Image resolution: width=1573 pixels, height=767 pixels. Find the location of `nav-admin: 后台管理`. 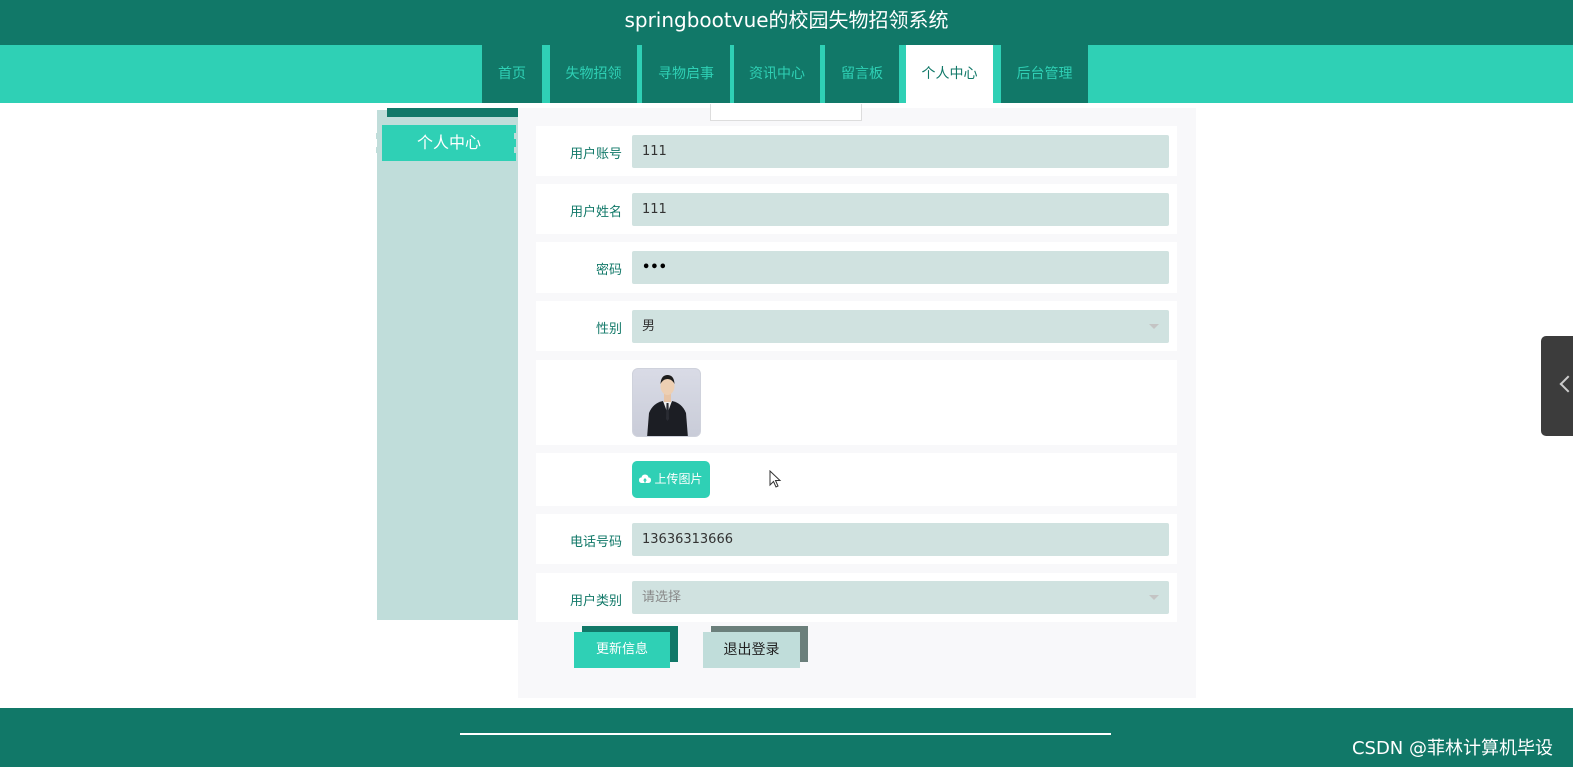

nav-admin: 后台管理 is located at coordinates (1044, 74).